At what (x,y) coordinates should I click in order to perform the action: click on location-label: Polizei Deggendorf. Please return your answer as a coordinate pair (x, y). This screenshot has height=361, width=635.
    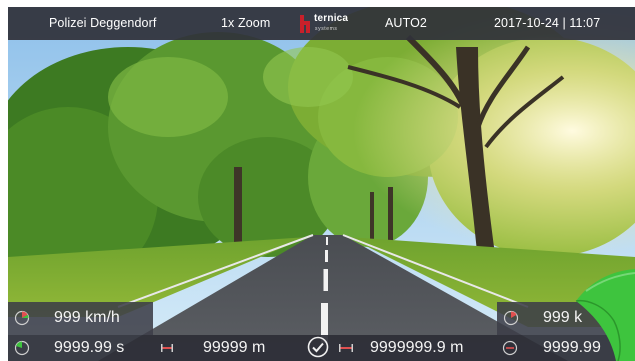
    Looking at the image, I should click on (103, 23).